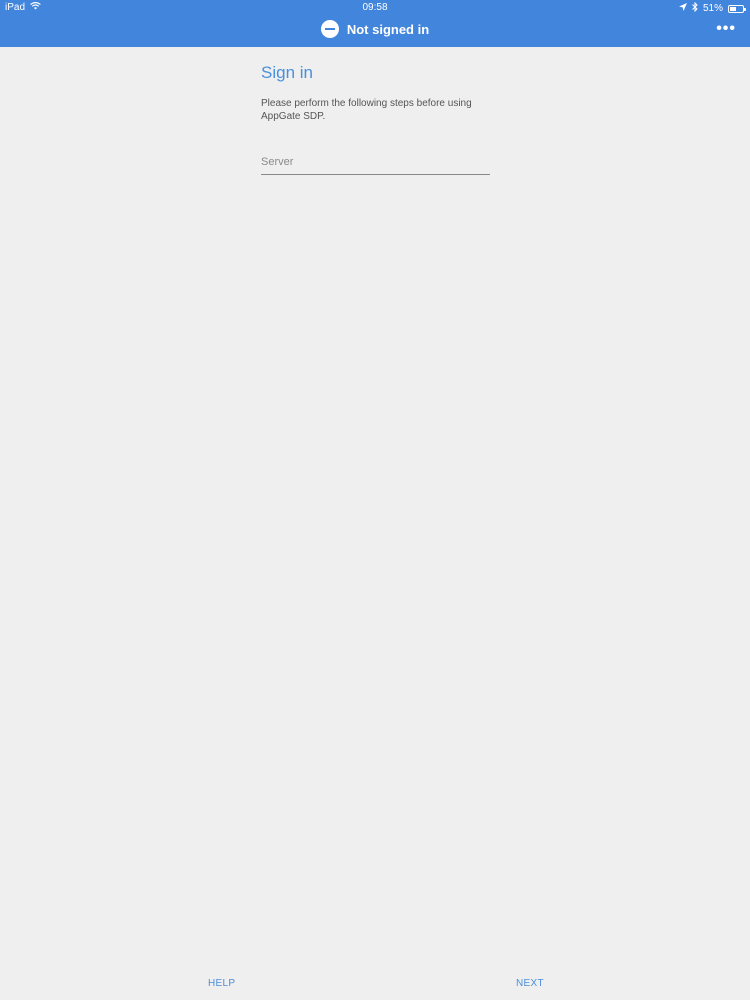  Describe the element at coordinates (733, 8) in the screenshot. I see `battery-level` at that location.